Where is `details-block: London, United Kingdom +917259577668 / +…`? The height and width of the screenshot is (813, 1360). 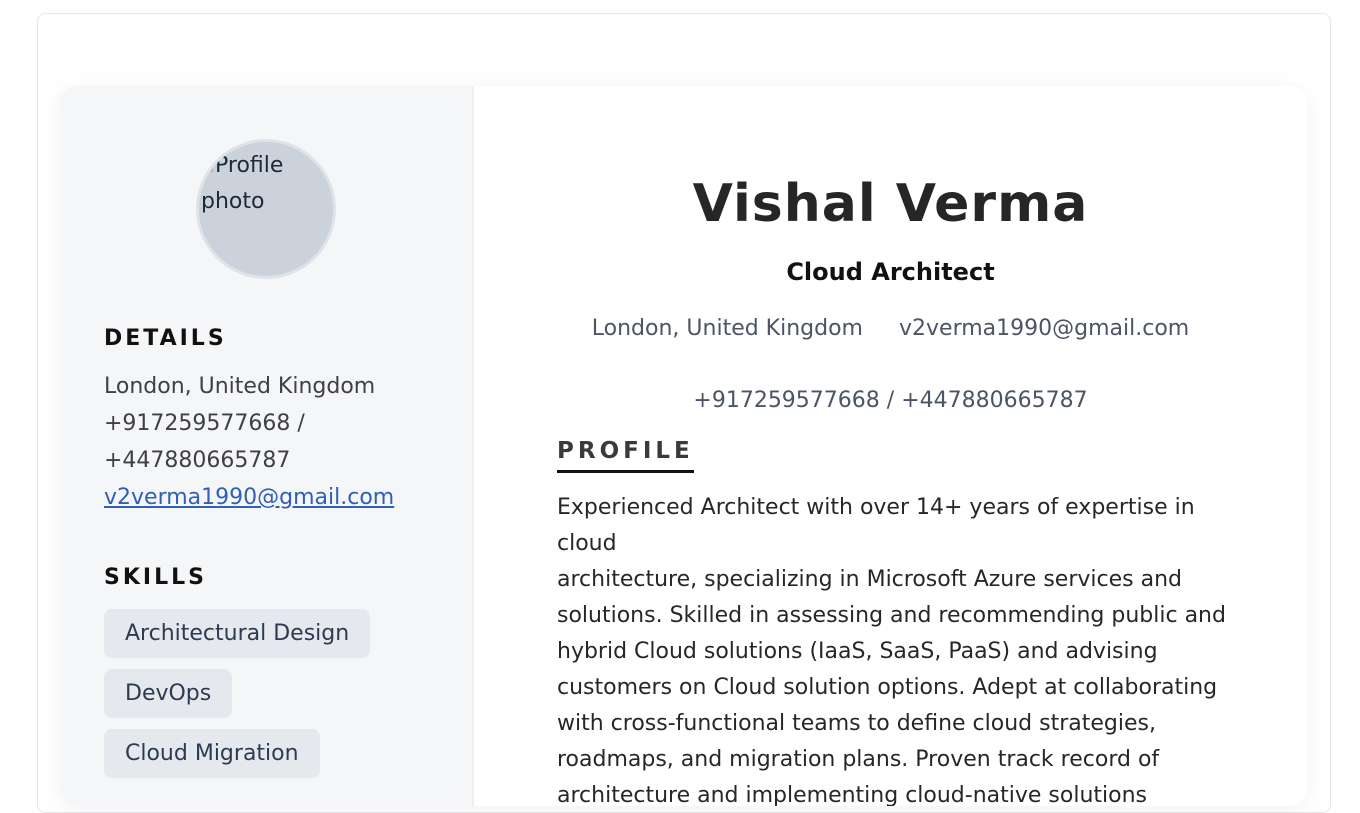 details-block: London, United Kingdom +917259577668 / +… is located at coordinates (274, 442).